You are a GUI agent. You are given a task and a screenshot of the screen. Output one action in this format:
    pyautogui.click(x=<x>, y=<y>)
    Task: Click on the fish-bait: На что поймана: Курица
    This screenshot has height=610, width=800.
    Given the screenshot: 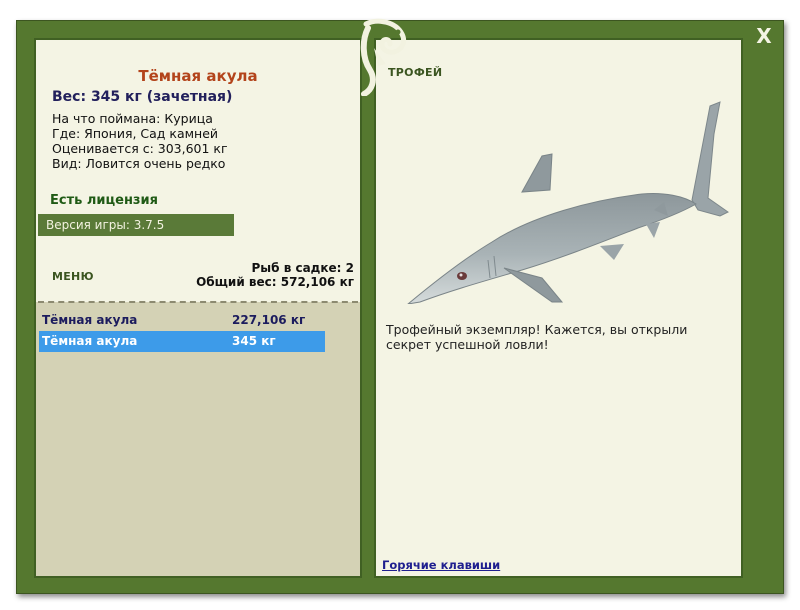 What is the action you would take?
    pyautogui.click(x=132, y=118)
    